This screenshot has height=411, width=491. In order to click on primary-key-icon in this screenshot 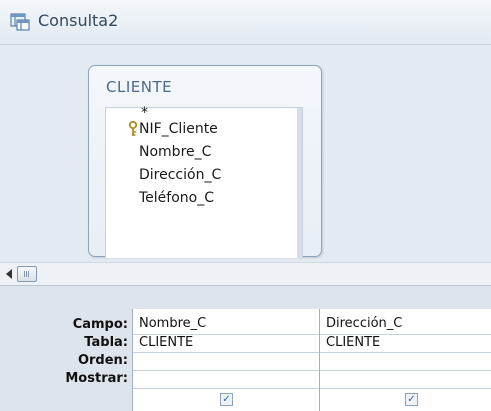, I will do `click(133, 128)`.